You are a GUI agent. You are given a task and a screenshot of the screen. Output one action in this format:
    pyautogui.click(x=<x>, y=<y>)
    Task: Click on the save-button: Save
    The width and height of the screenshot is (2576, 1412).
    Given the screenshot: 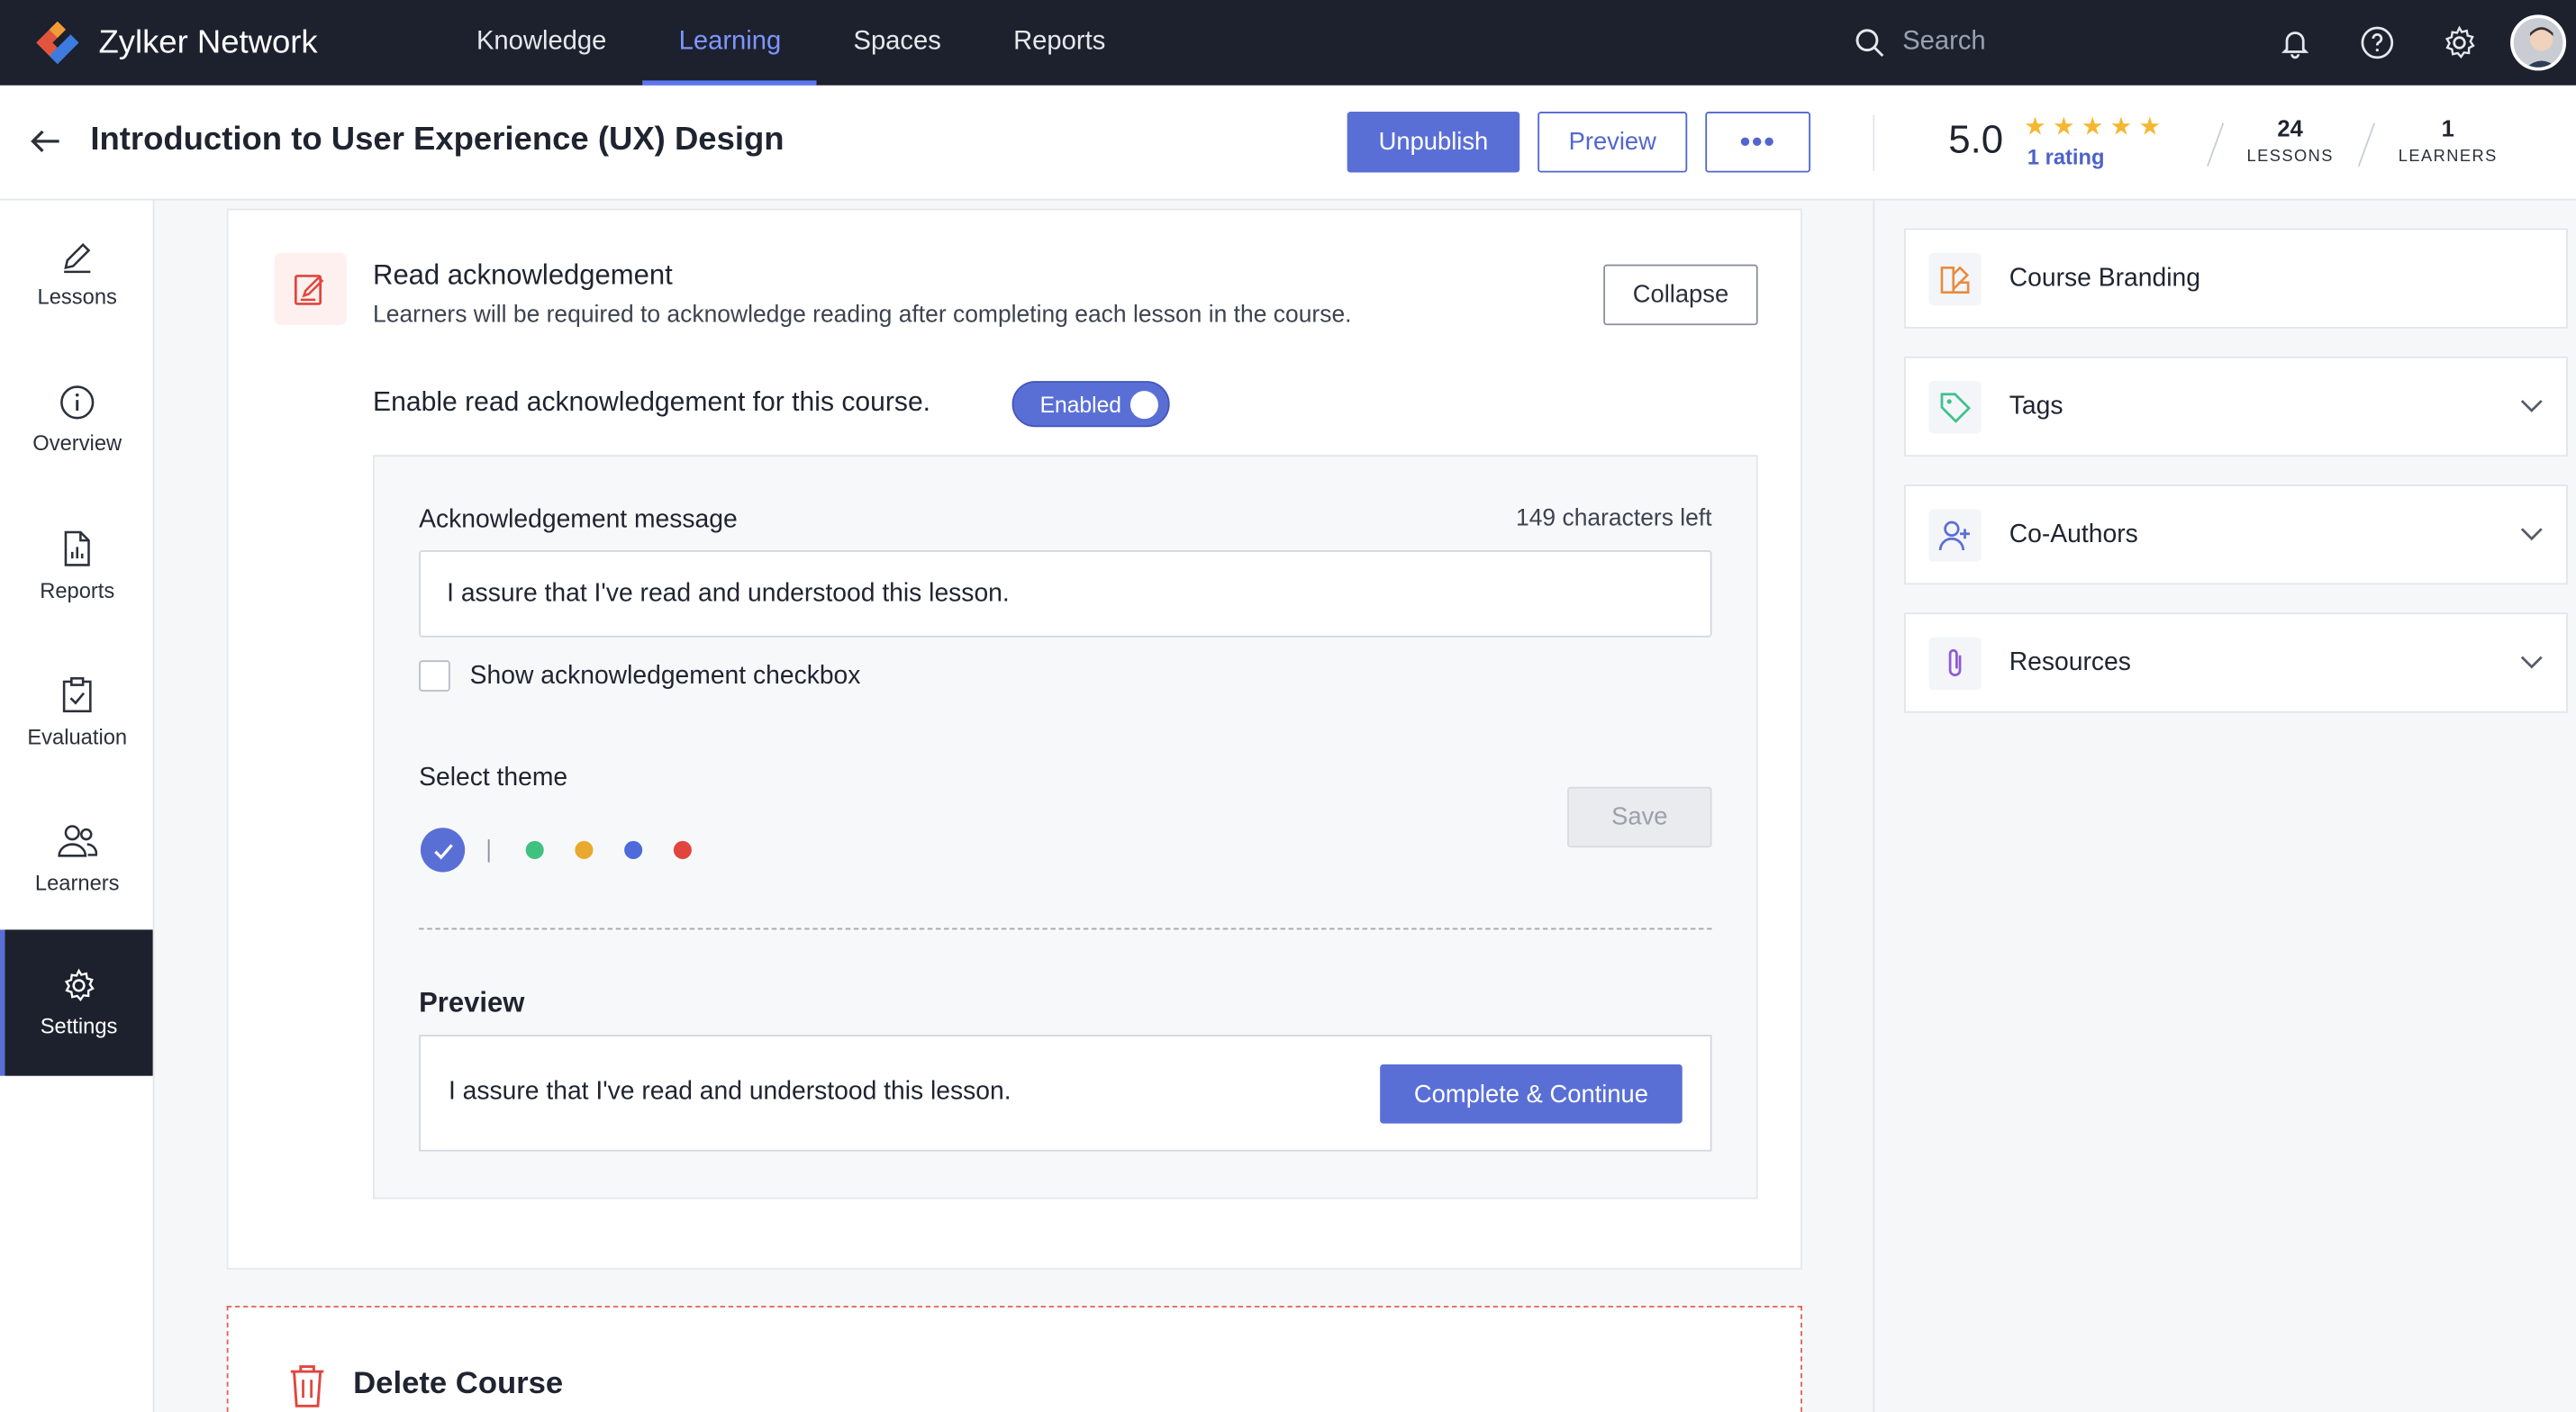 What is the action you would take?
    pyautogui.click(x=1639, y=817)
    